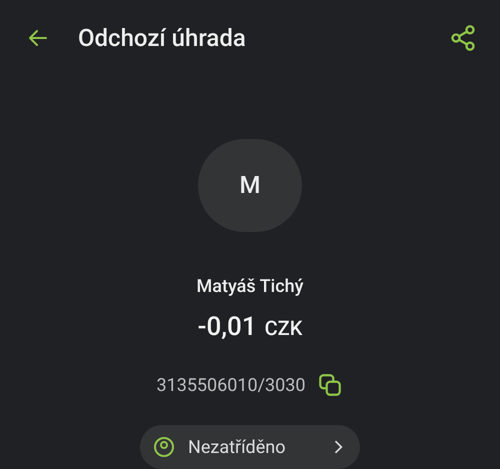 Image resolution: width=500 pixels, height=469 pixels. What do you see at coordinates (231, 386) in the screenshot?
I see `account-number: 3135506010/3030` at bounding box center [231, 386].